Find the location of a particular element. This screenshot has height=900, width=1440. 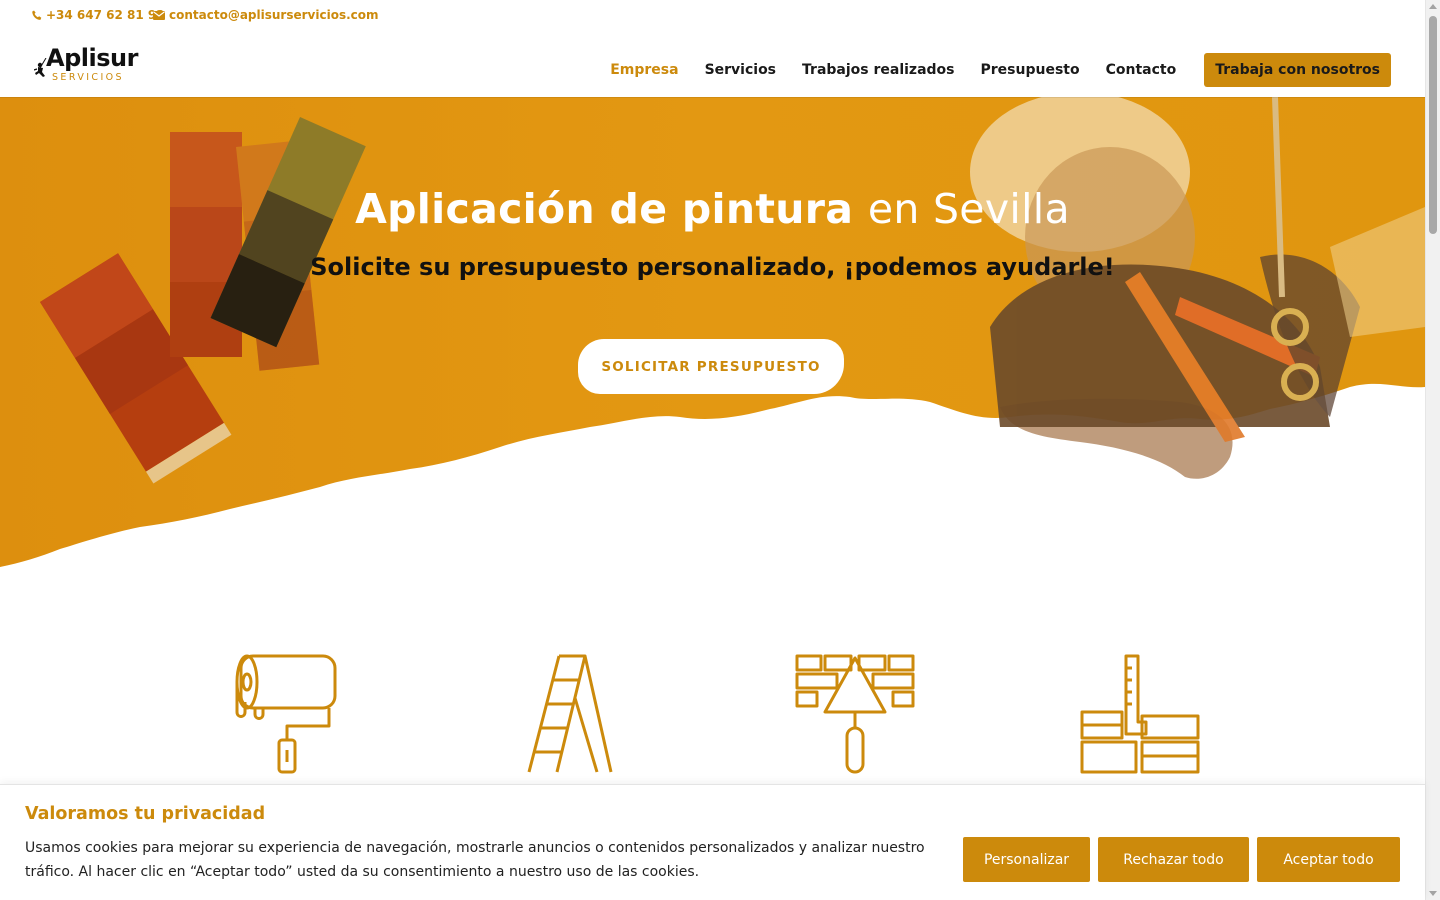

scroll-up-arrow is located at coordinates (1433, 6).